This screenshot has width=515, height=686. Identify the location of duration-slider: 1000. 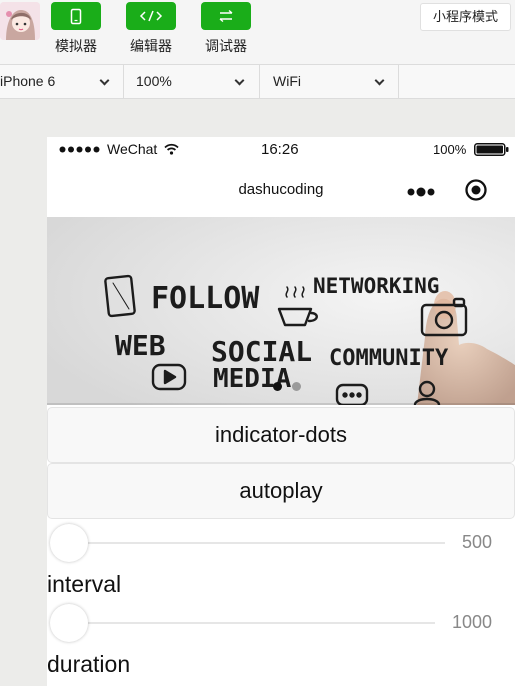
(281, 623).